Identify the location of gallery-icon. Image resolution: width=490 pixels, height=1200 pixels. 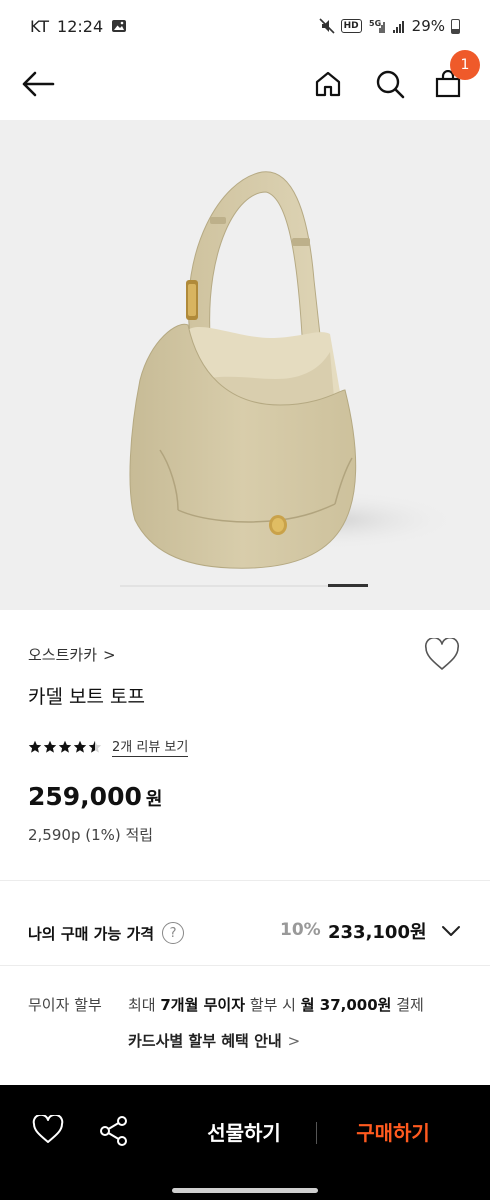
(119, 26).